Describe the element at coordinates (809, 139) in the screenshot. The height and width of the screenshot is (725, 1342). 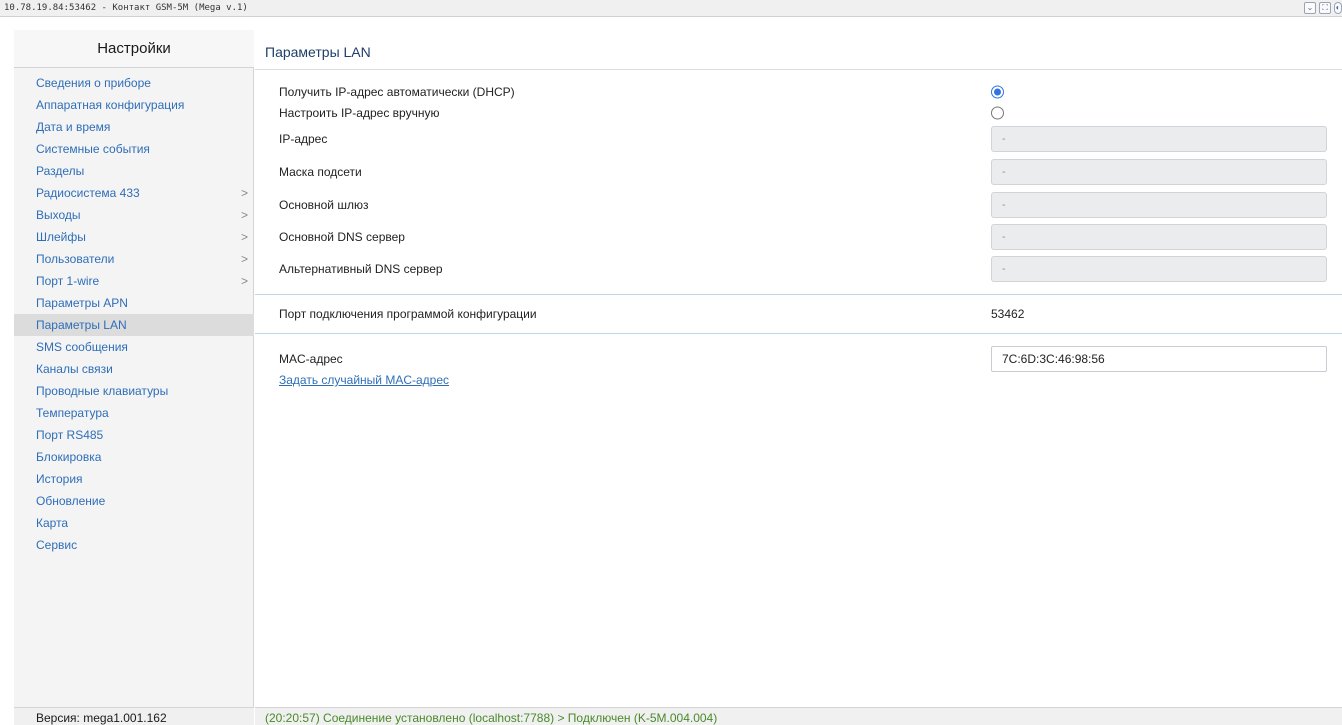
I see `ip-address-row: IP-адрес -` at that location.